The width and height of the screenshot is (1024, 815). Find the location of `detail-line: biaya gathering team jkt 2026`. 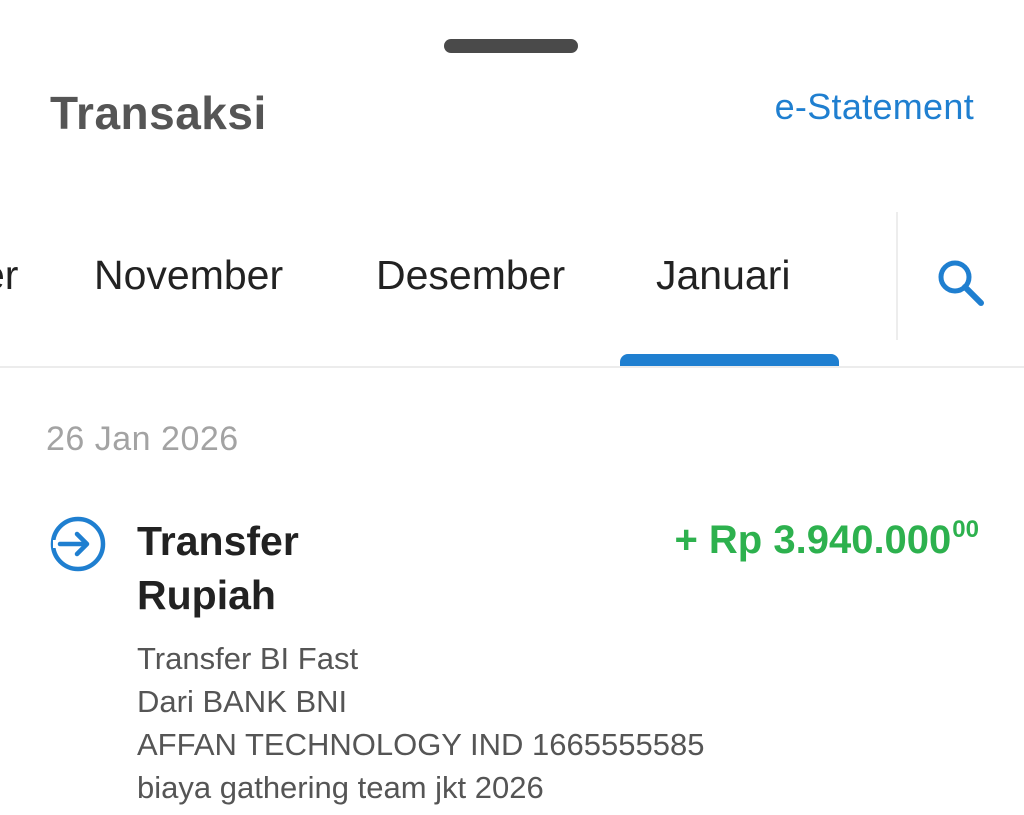

detail-line: biaya gathering team jkt 2026 is located at coordinates (340, 787).